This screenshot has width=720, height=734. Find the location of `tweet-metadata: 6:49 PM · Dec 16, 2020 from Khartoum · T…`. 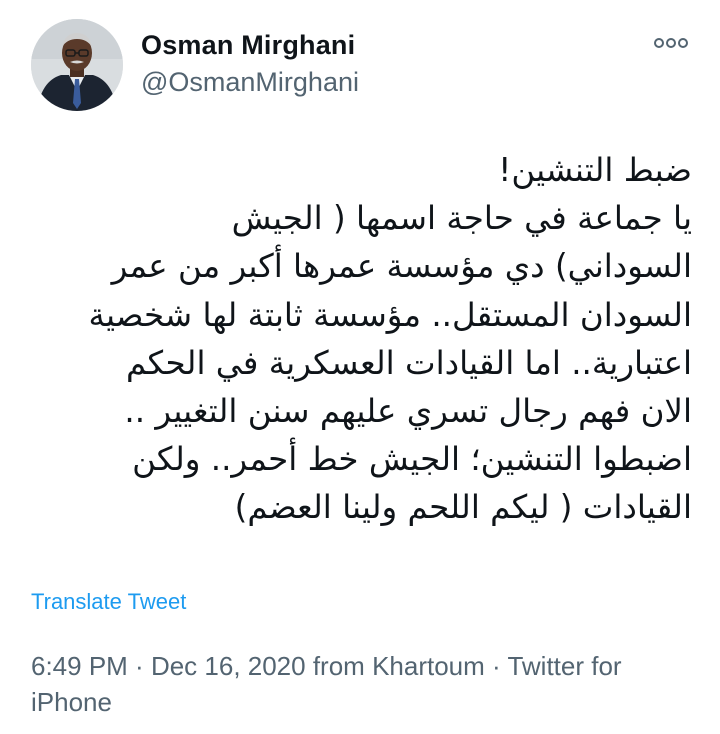

tweet-metadata: 6:49 PM · Dec 16, 2020 from Khartoum · T… is located at coordinates (361, 684).